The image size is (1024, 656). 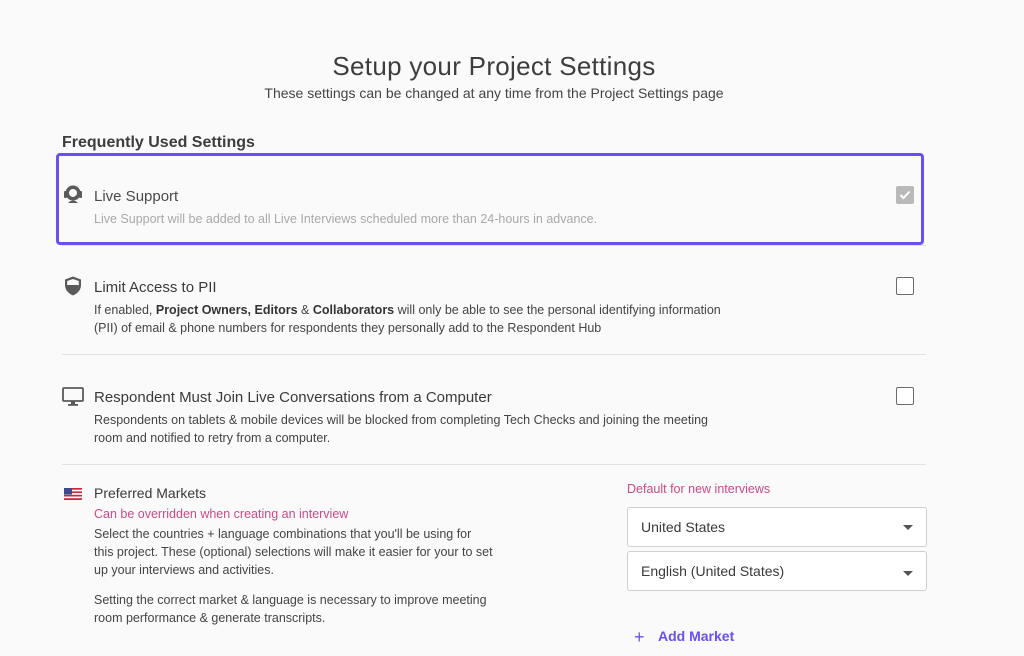 I want to click on setting-label: Limit Access to PII, so click(x=155, y=287).